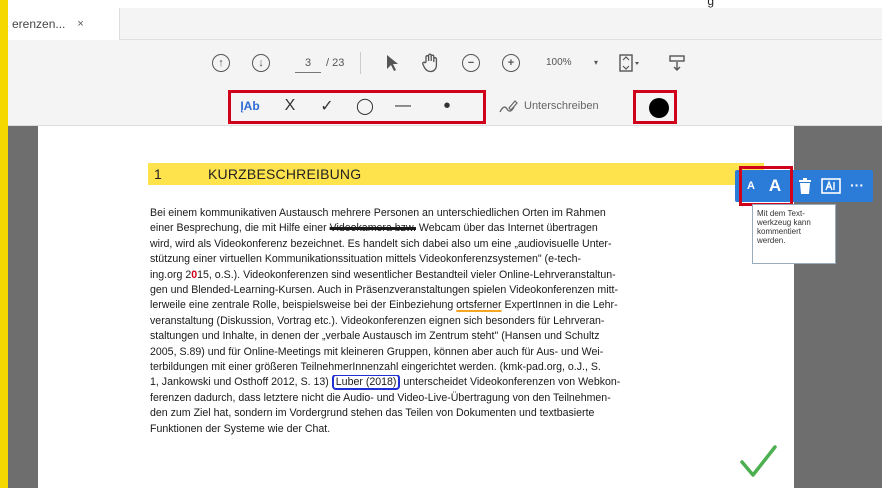  What do you see at coordinates (285, 174) in the screenshot?
I see `heading-title: KURZBESCHREIBUNG` at bounding box center [285, 174].